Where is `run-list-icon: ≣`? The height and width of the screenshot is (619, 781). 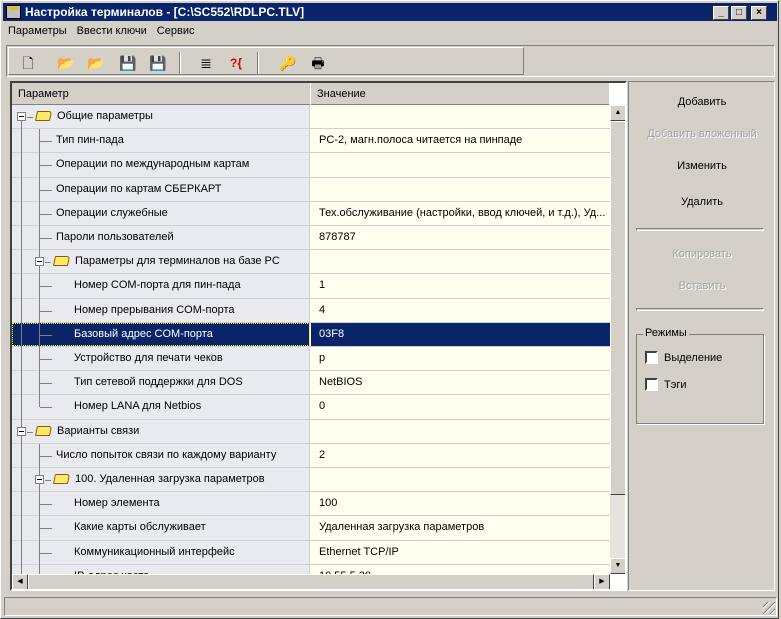 run-list-icon: ≣ is located at coordinates (206, 63).